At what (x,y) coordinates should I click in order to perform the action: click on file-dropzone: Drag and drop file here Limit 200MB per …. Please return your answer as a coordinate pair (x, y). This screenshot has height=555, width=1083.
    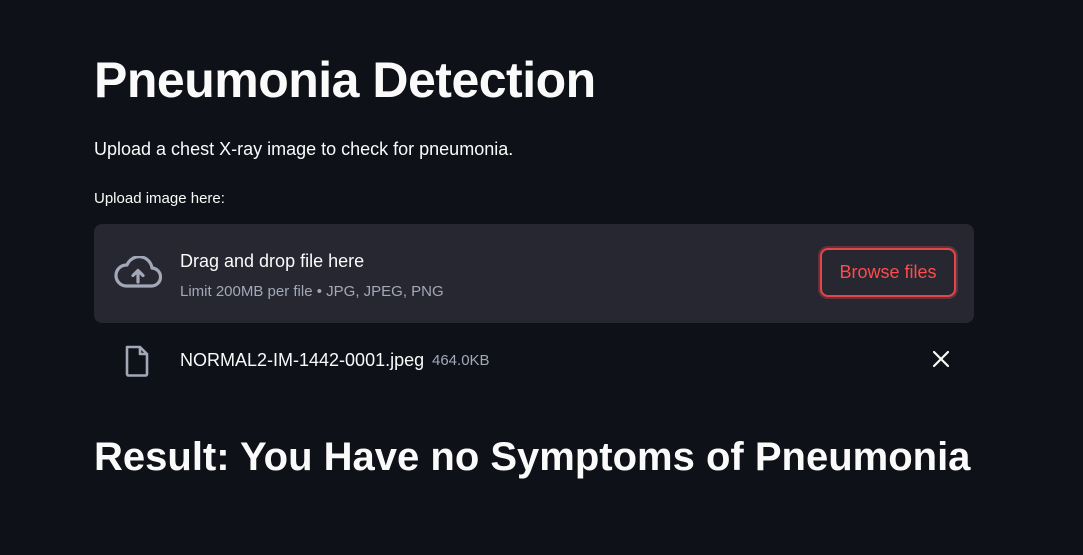
    Looking at the image, I should click on (534, 273).